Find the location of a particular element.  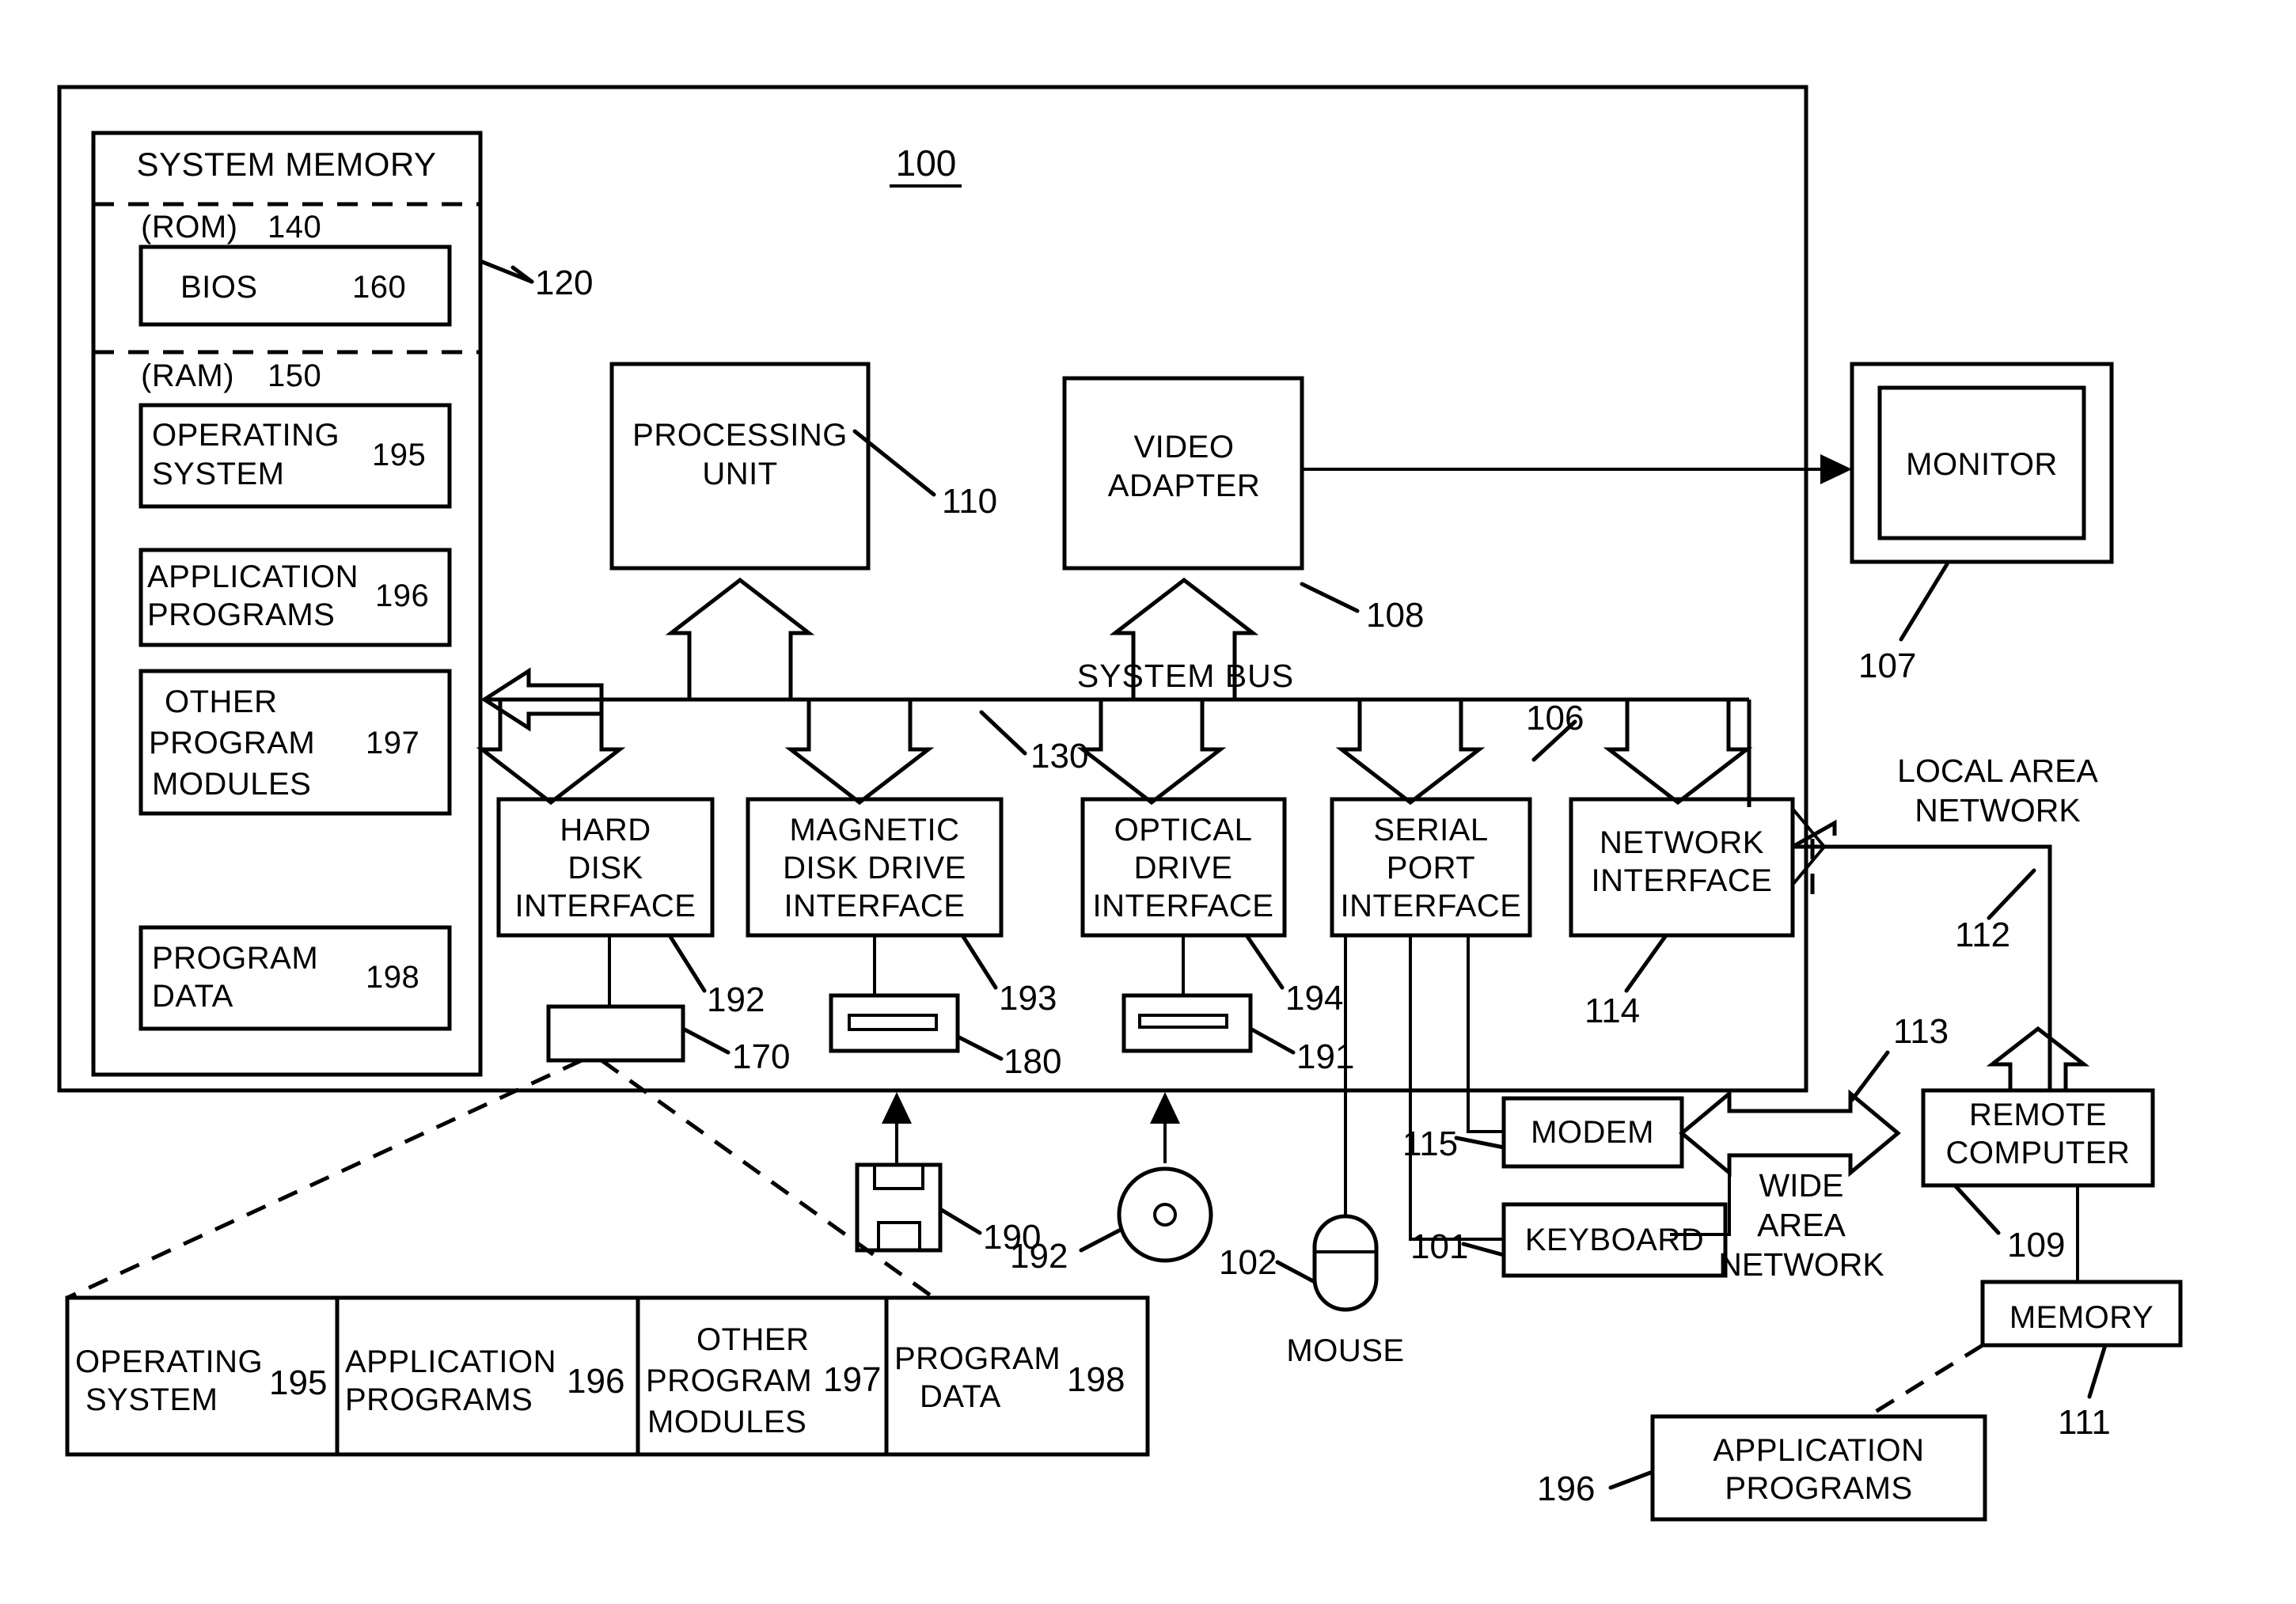

network-interface-line2: INTERFACE is located at coordinates (1682, 880).